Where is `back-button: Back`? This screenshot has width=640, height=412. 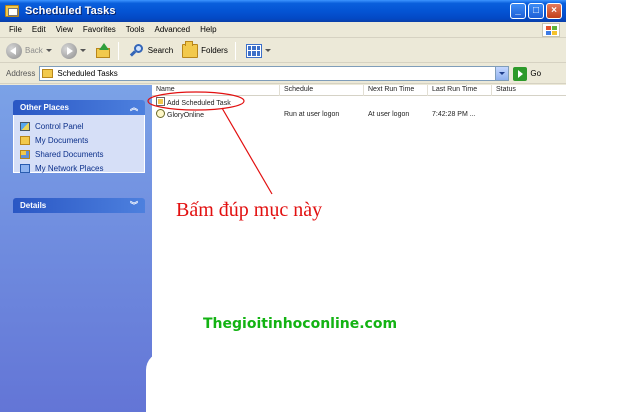
back-button: Back is located at coordinates (29, 51).